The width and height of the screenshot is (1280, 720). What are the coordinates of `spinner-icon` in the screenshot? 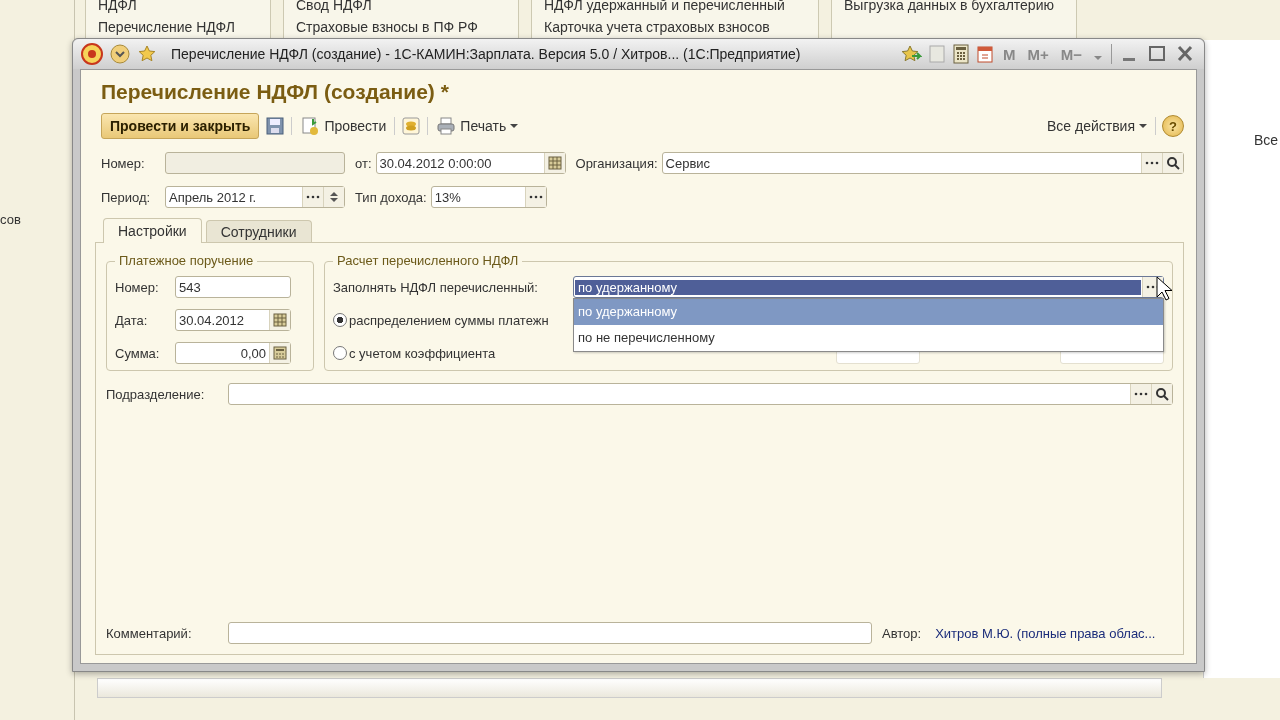 It's located at (334, 197).